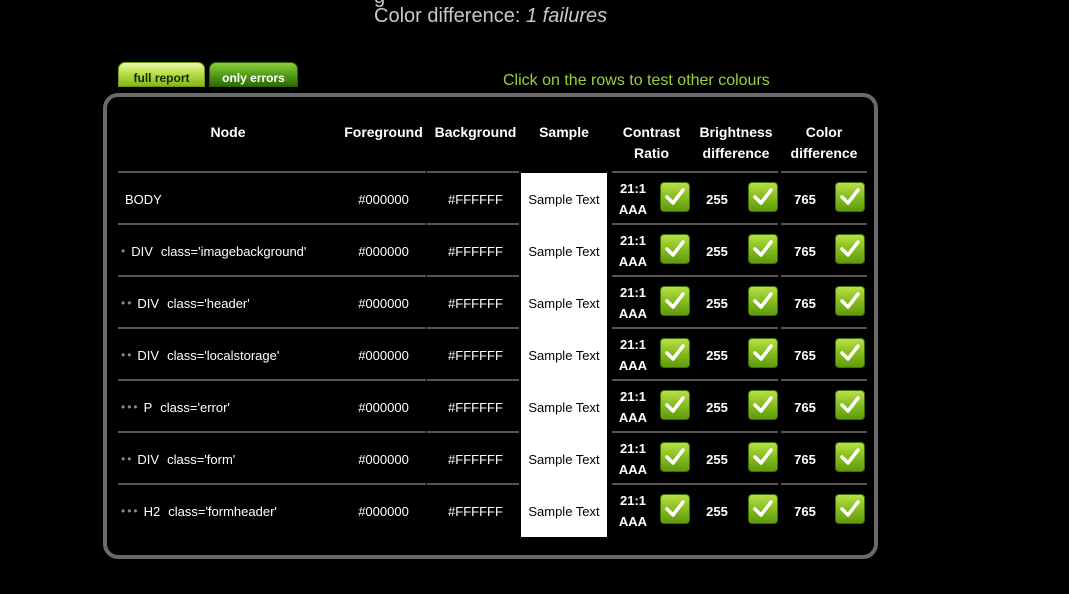 The image size is (1069, 594). Describe the element at coordinates (383, 132) in the screenshot. I see `column-header-foreground: Foreground` at that location.